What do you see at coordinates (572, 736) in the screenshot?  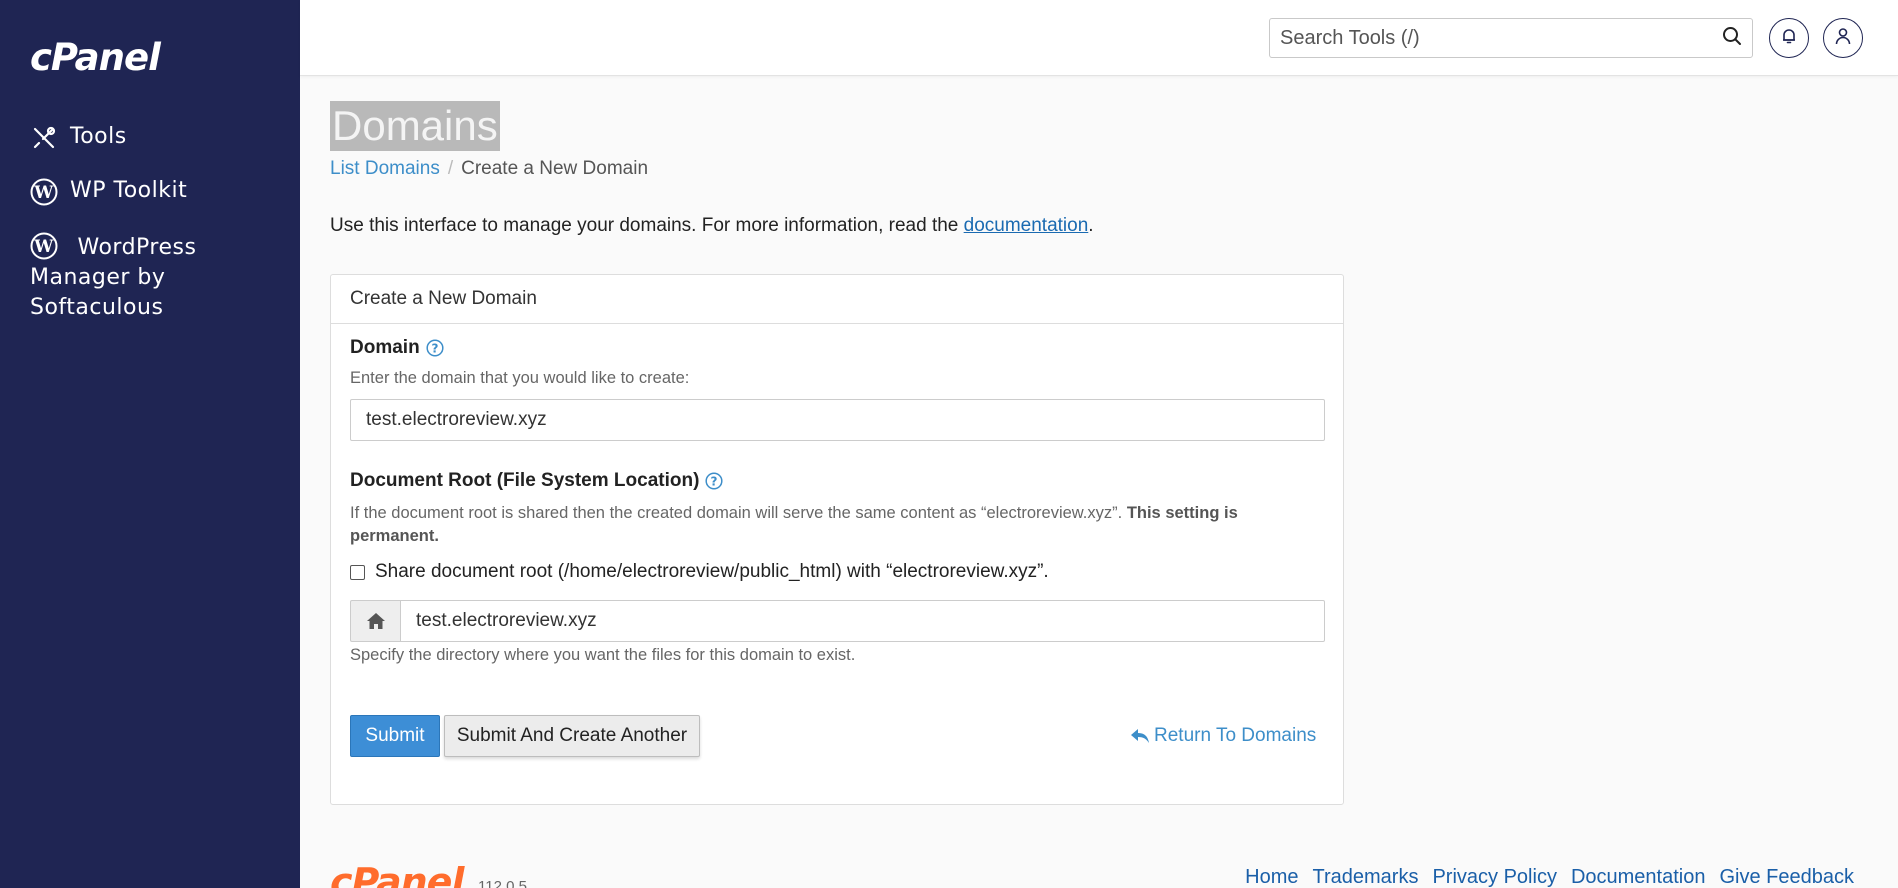 I see `submit-and-create-another-button: Submit And Create Another` at bounding box center [572, 736].